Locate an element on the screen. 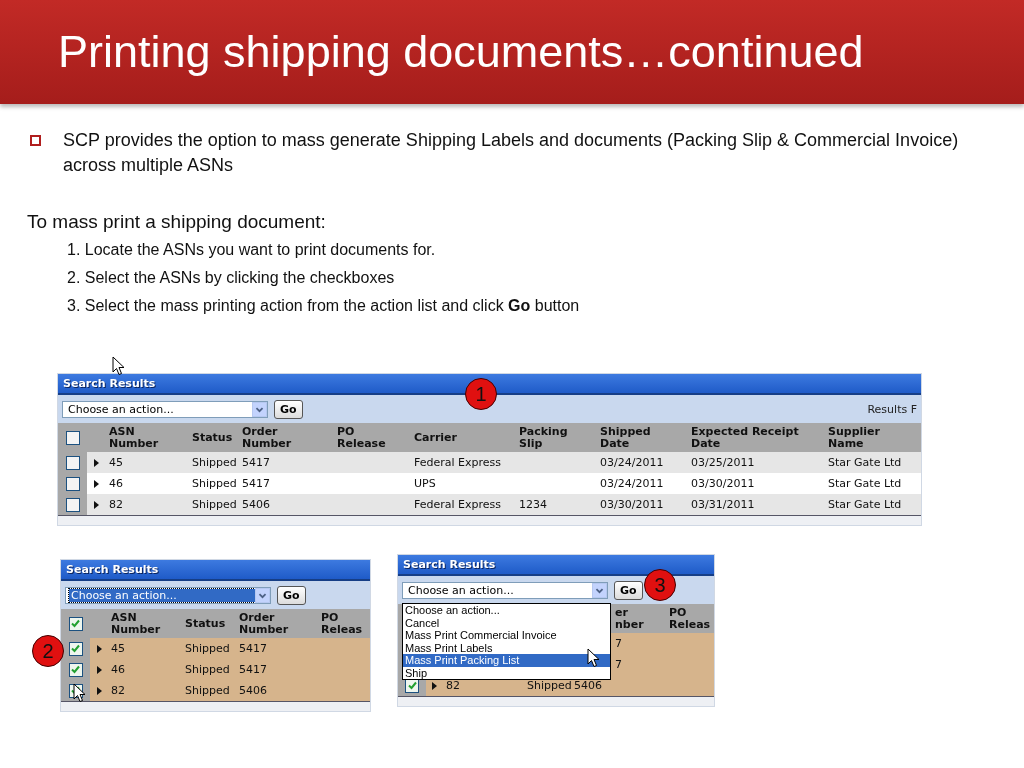 The image size is (1024, 768). bullet-text: SCP provides the option to mass generate Shipping Labels and documents (Packing Slip & Commercial Invoice) across multiple ASNs is located at coordinates (511, 153).